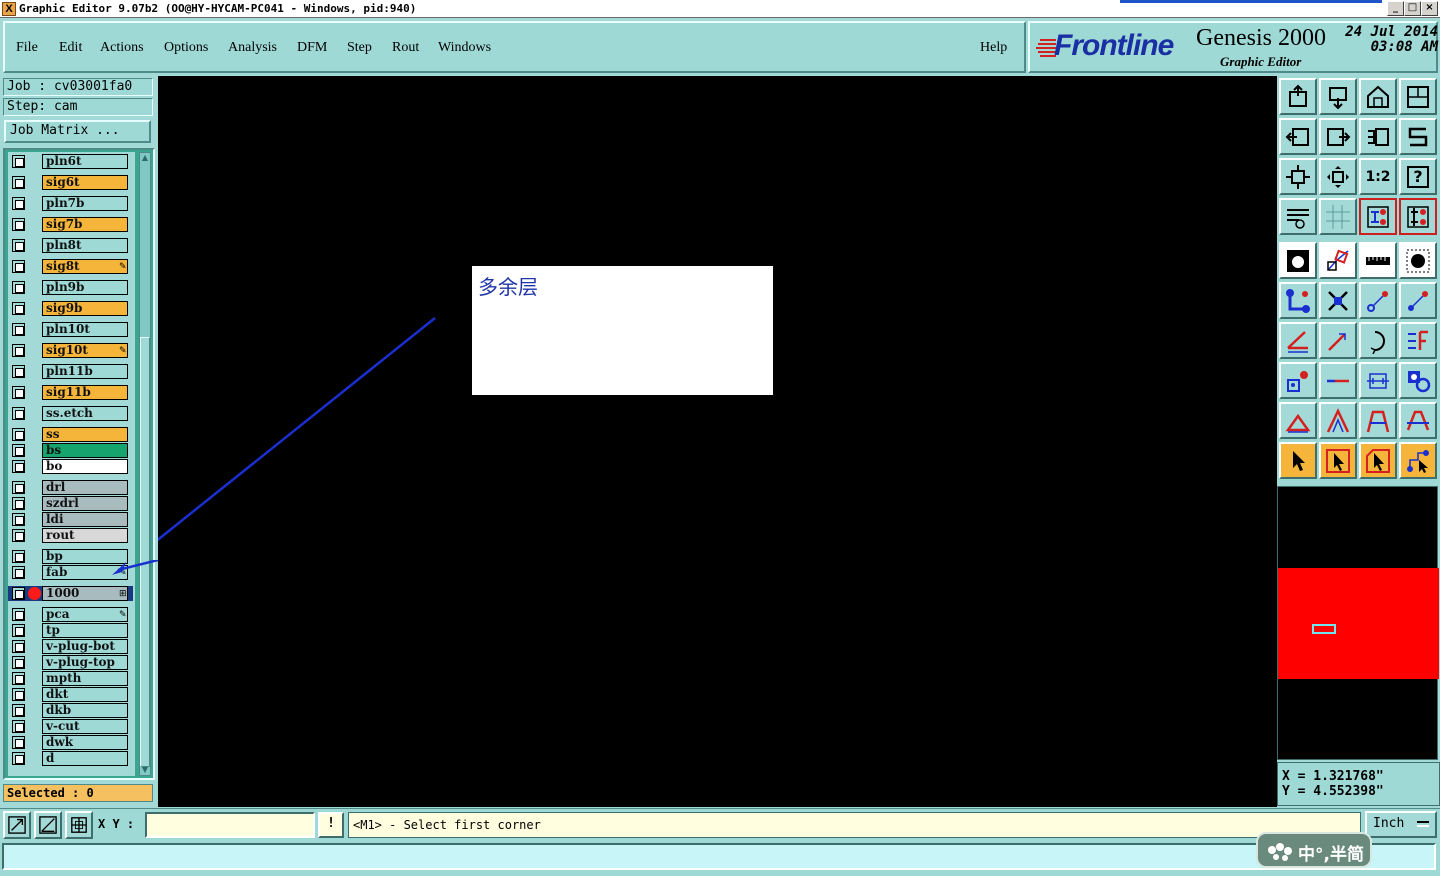 This screenshot has width=1440, height=876. I want to click on layer-row-sig11b: sig11b, so click(70, 392).